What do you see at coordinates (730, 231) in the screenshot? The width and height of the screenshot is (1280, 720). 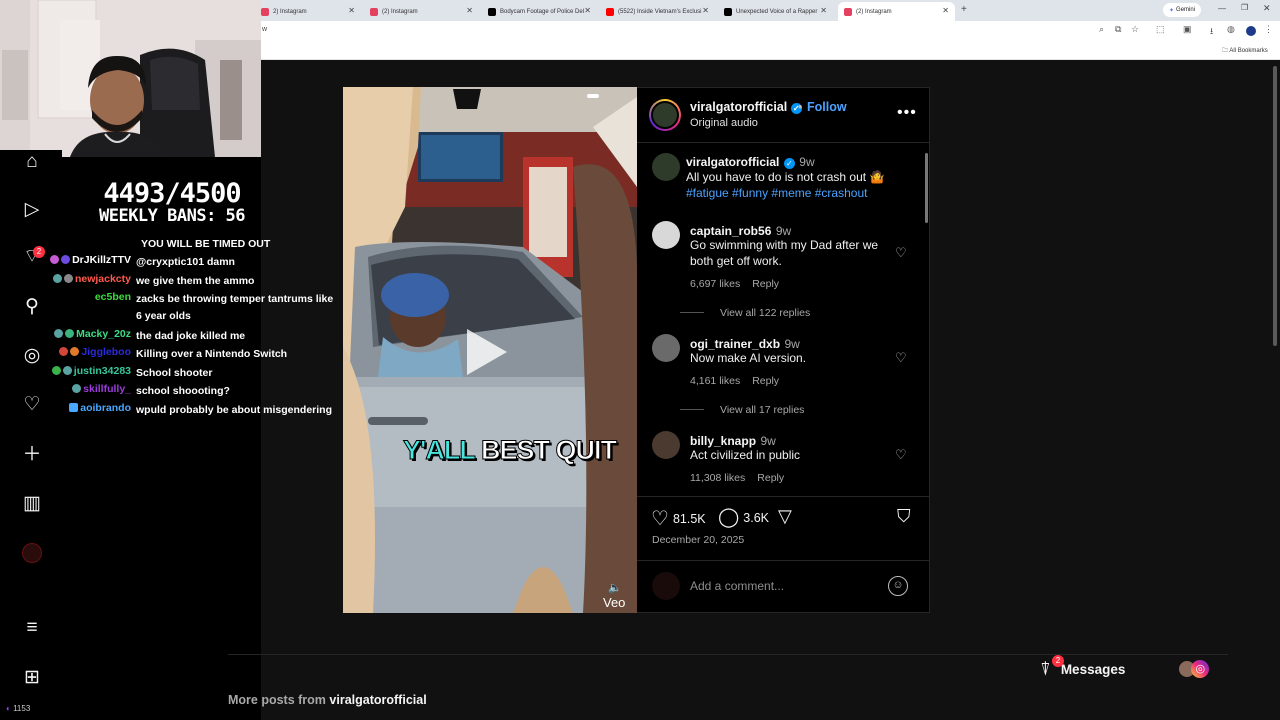 I see `comment-username: captain_rob56` at bounding box center [730, 231].